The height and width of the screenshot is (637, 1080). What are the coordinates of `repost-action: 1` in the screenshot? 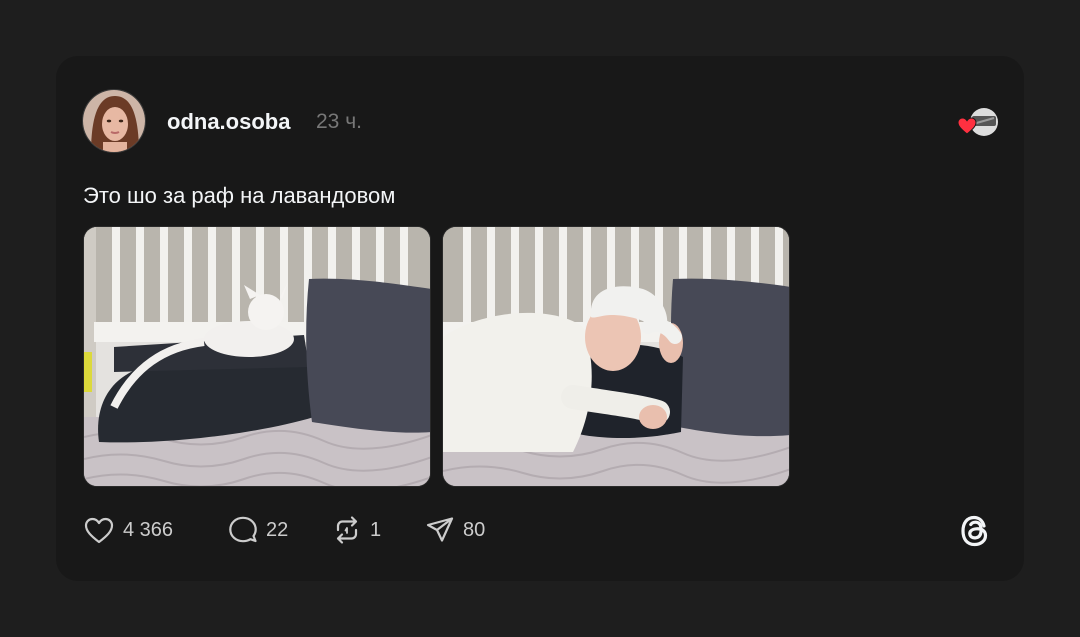 It's located at (356, 530).